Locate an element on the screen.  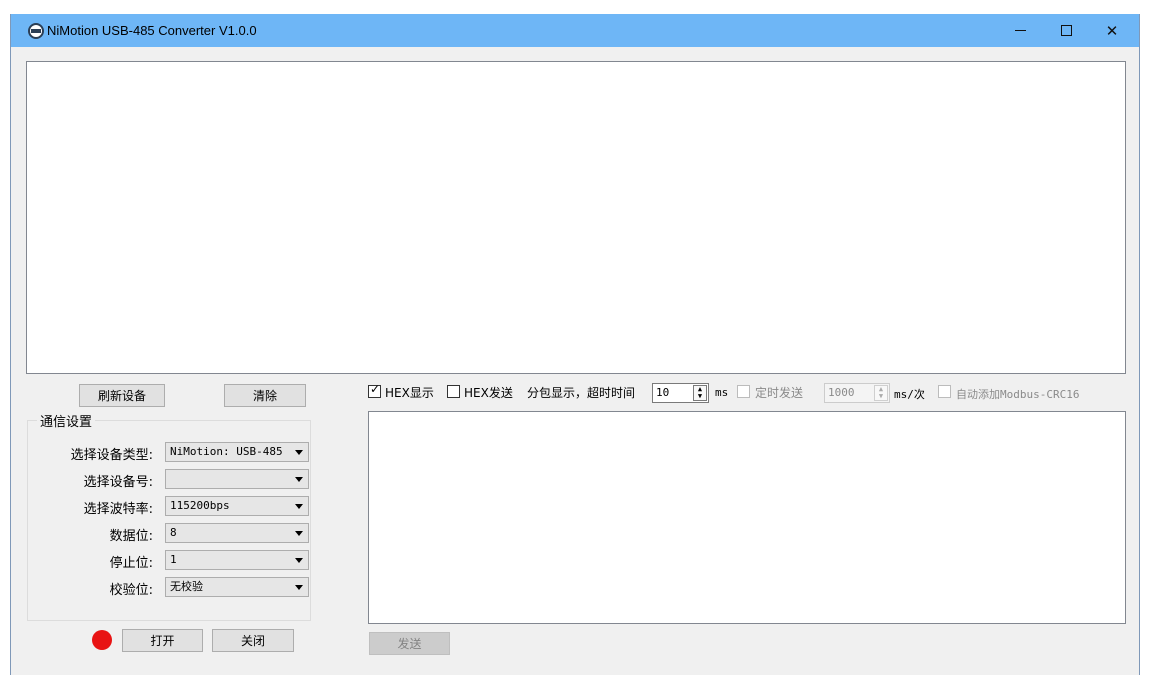
close-window-button: ✕ is located at coordinates (1112, 30).